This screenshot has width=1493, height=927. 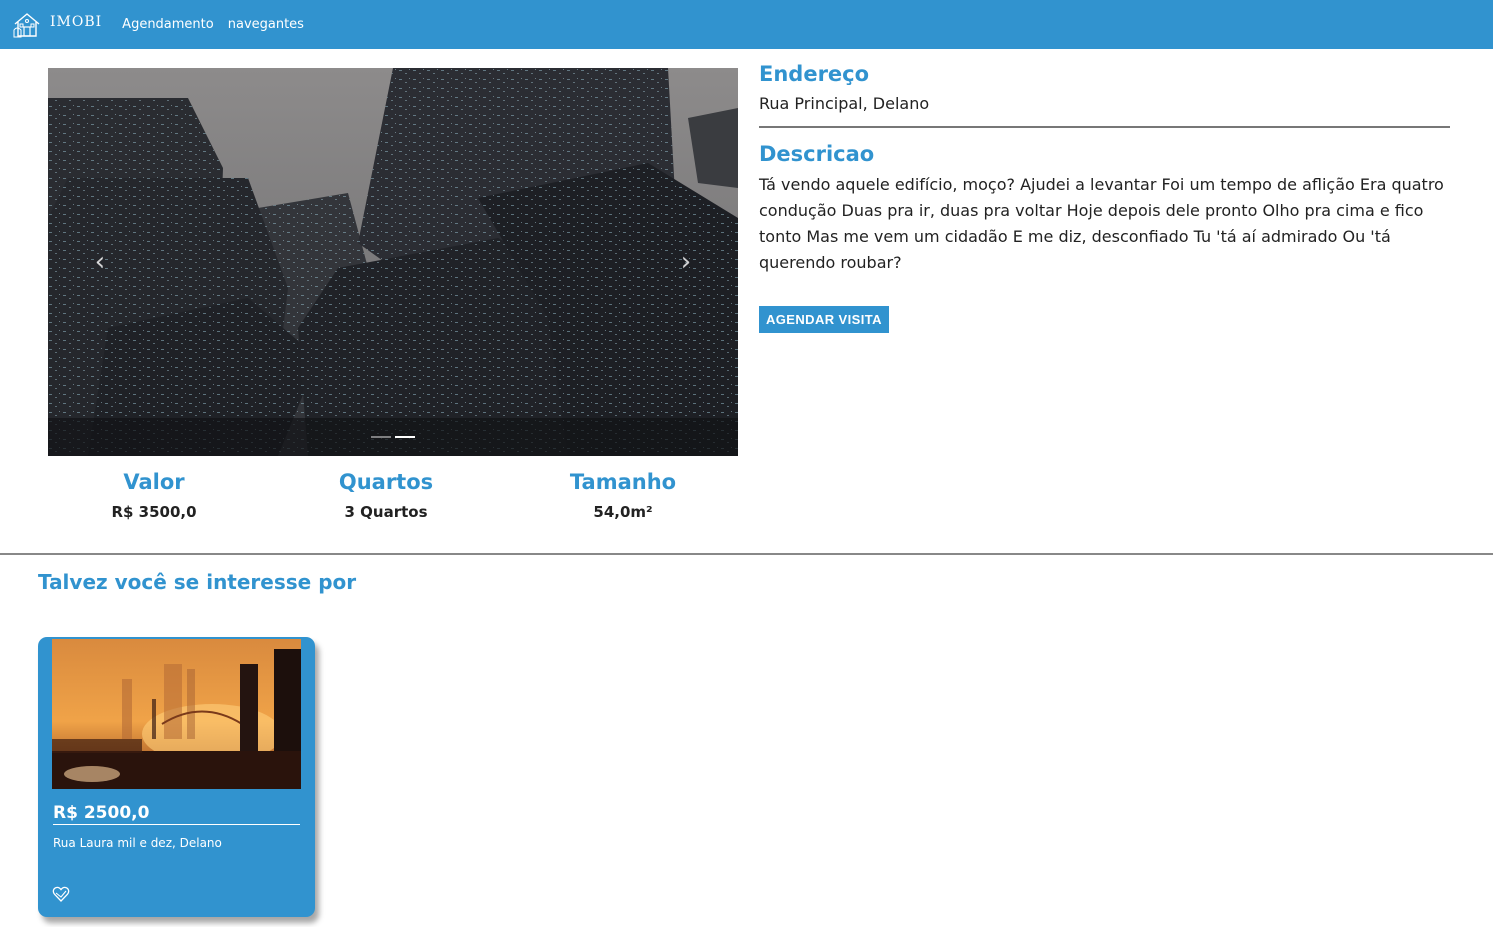 I want to click on address-title: Endereço, so click(x=814, y=74).